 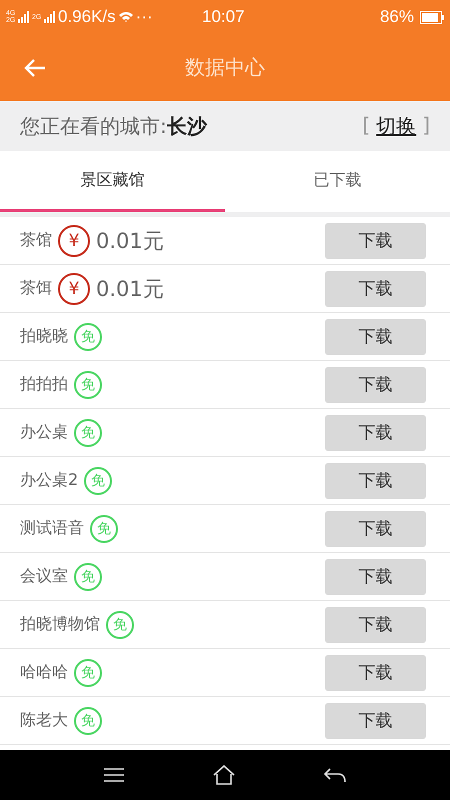 What do you see at coordinates (44, 432) in the screenshot?
I see `item-name: 办公桌` at bounding box center [44, 432].